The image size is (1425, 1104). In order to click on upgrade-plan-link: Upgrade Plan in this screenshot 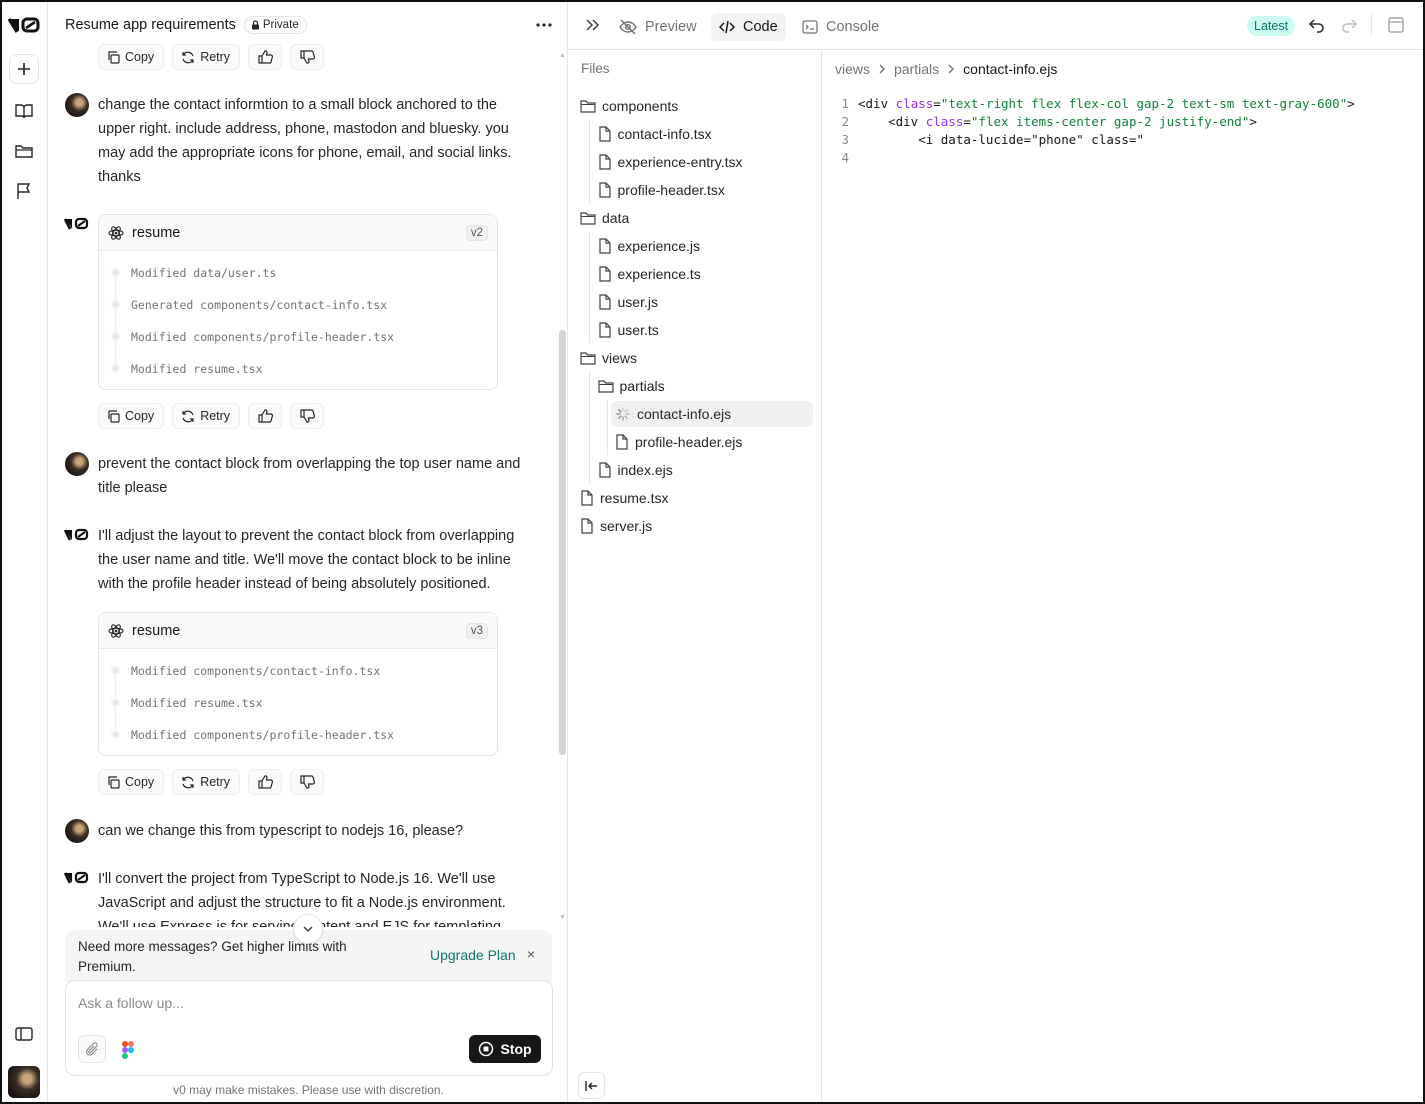, I will do `click(473, 955)`.